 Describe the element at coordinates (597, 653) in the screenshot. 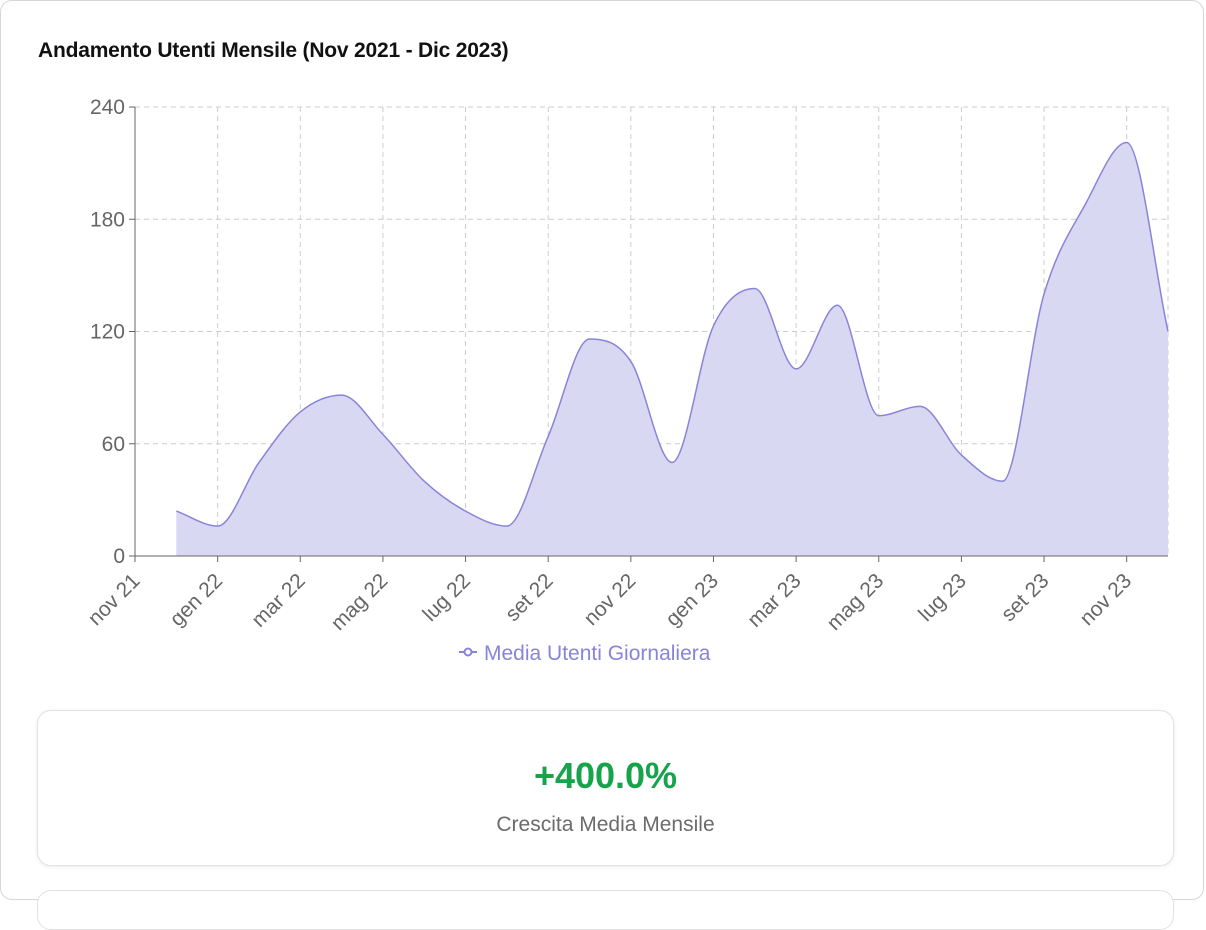

I see `legend-label: Media Utenti Giornaliera` at that location.